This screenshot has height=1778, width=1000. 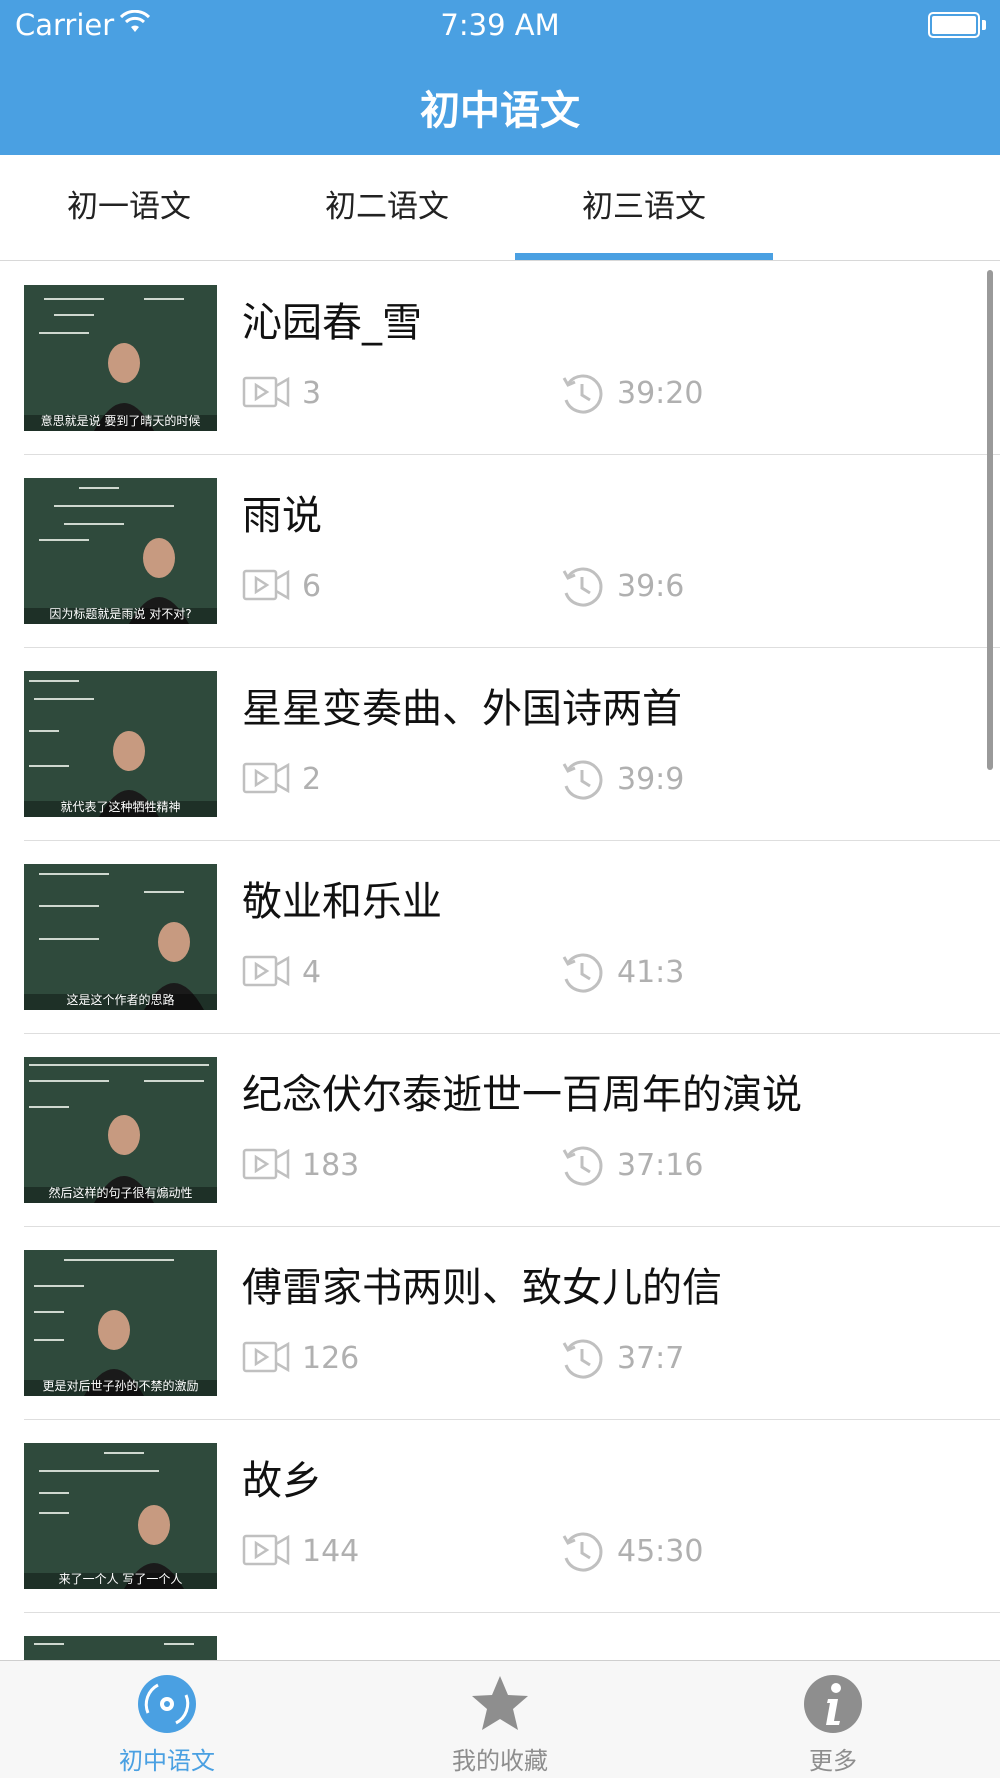 I want to click on video-count: 3, so click(x=281, y=394).